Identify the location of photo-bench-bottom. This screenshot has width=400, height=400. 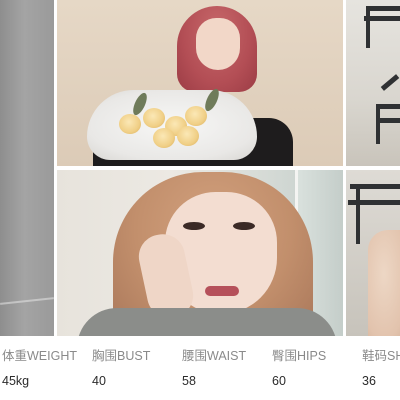
(373, 253).